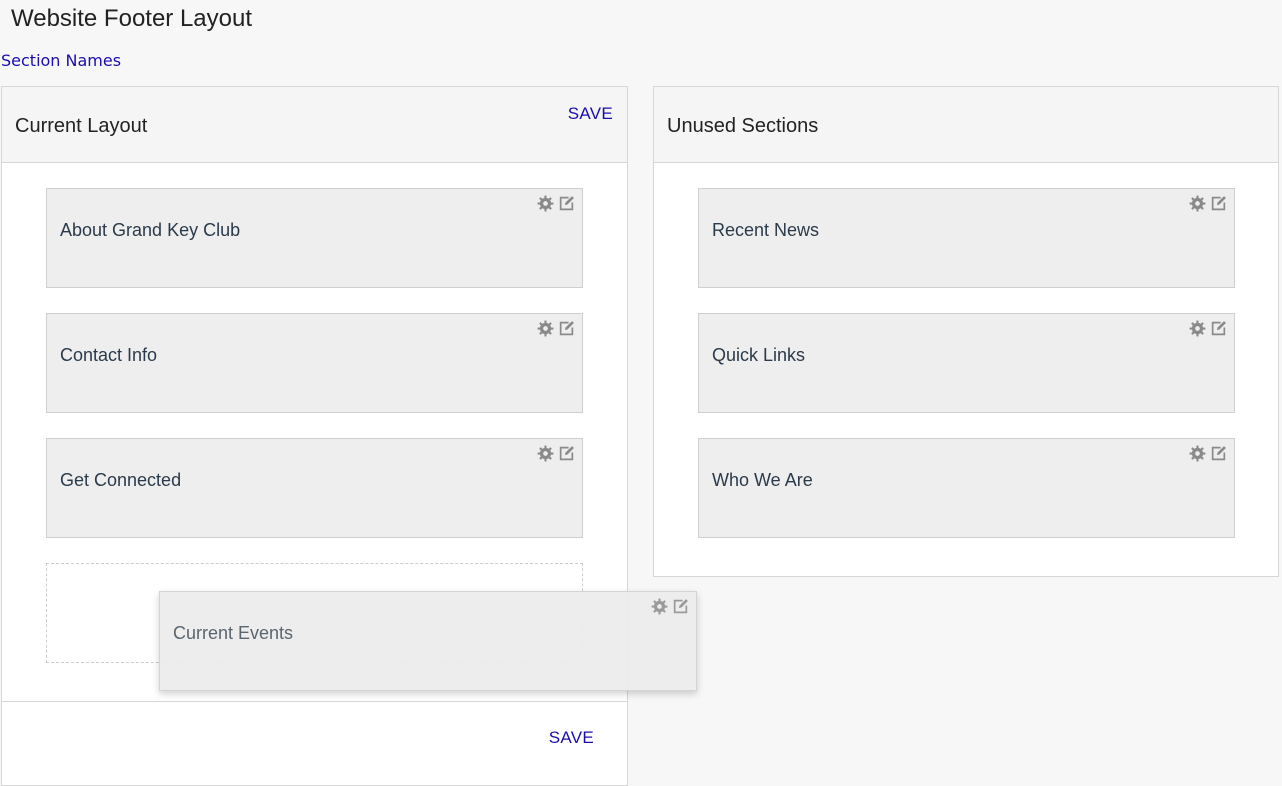 The image size is (1282, 786). Describe the element at coordinates (314, 488) in the screenshot. I see `section-card-get-connected: Get Connected` at that location.